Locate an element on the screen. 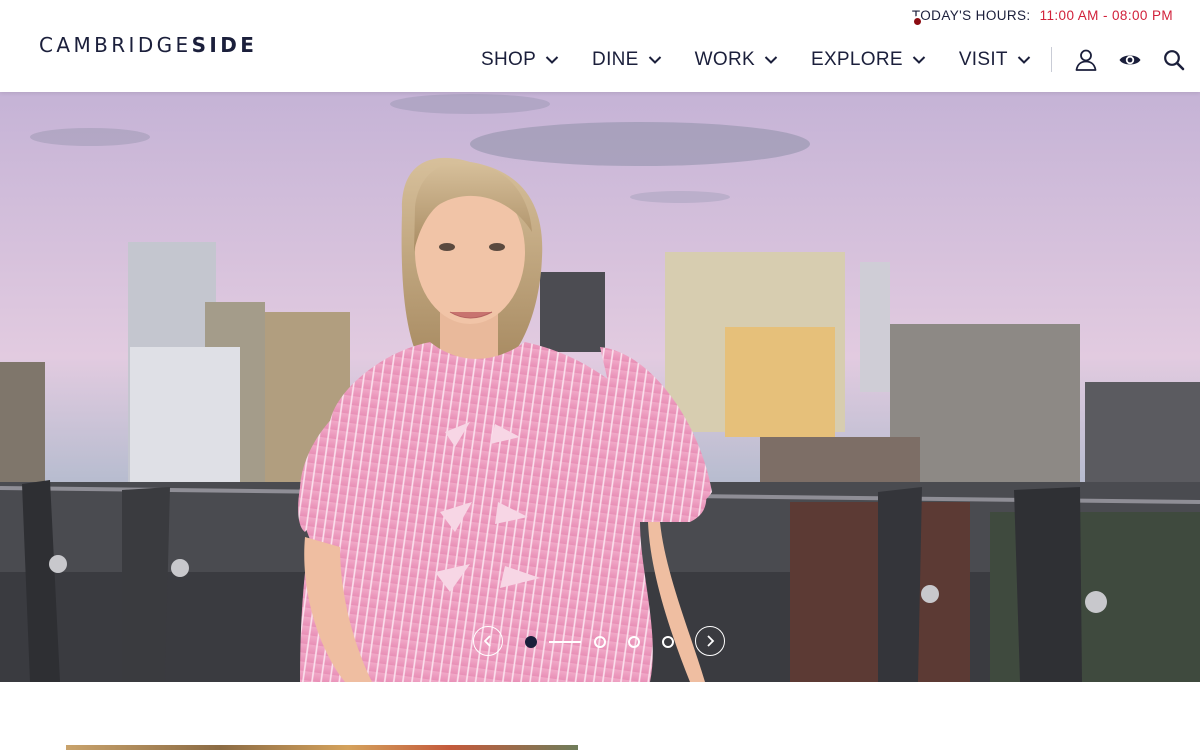  nav-item-shop: SHOP is located at coordinates (520, 60).